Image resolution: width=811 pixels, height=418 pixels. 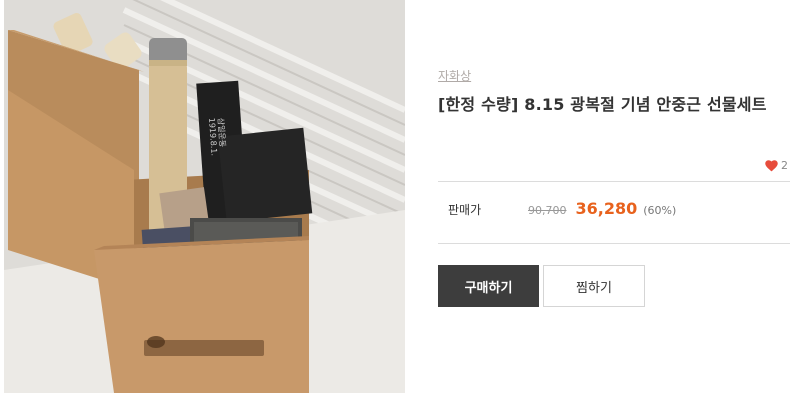 What do you see at coordinates (614, 243) in the screenshot?
I see `divider-bottom` at bounding box center [614, 243].